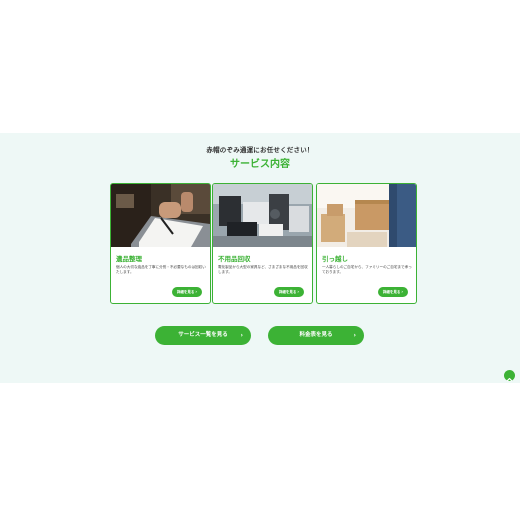 The image size is (520, 520). What do you see at coordinates (234, 259) in the screenshot?
I see `card-title: 不用品回収` at bounding box center [234, 259].